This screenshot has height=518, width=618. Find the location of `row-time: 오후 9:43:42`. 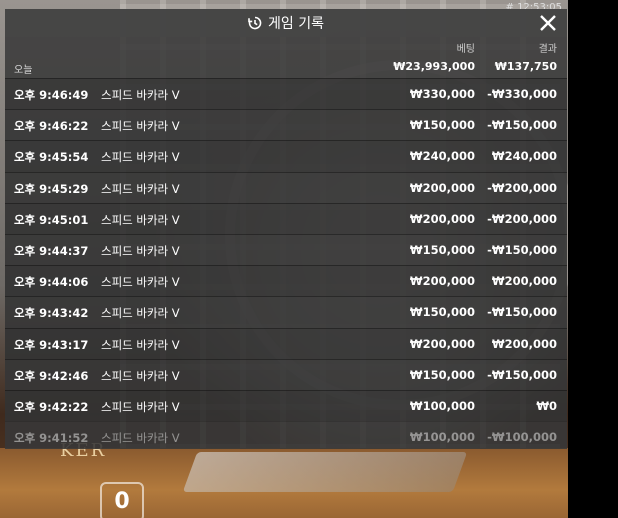

row-time: 오후 9:43:42 is located at coordinates (51, 313).